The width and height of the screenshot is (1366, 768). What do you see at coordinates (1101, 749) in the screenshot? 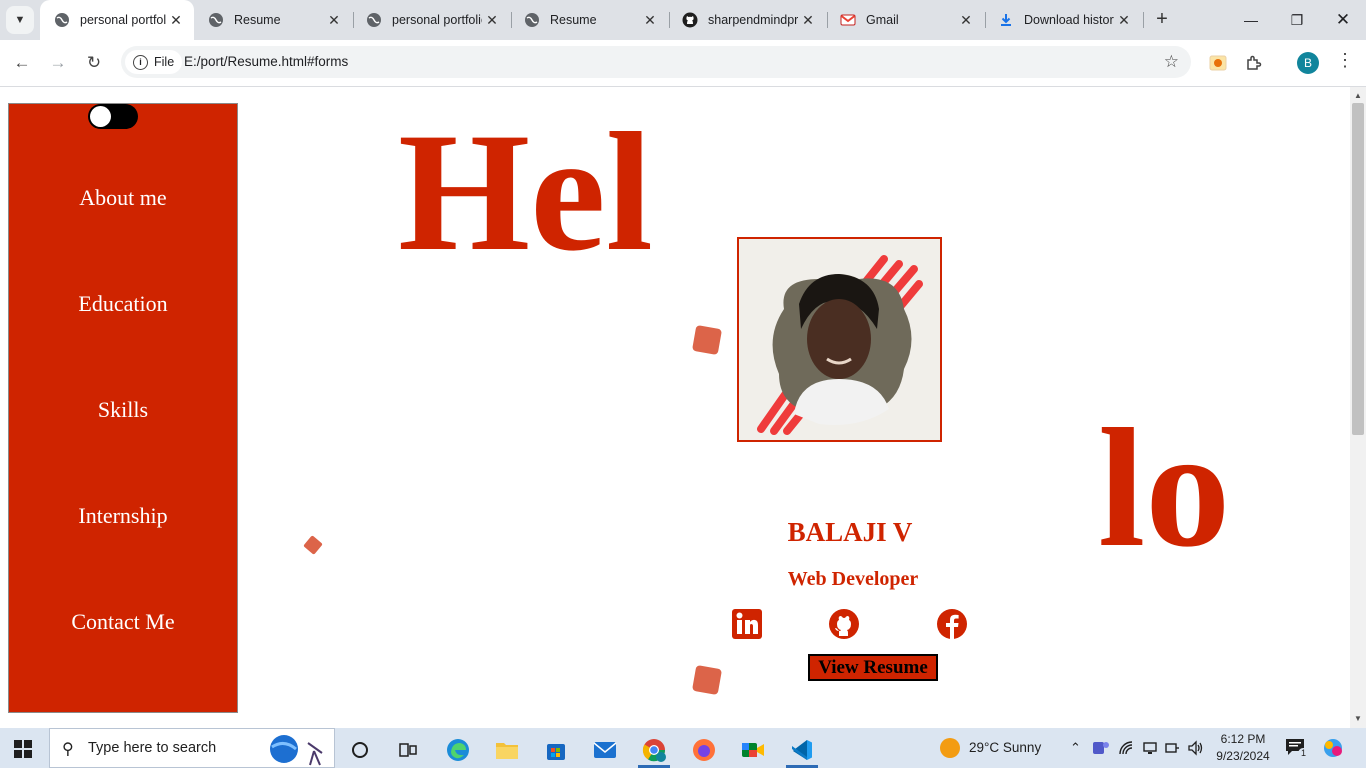
I see `teams-icon` at bounding box center [1101, 749].